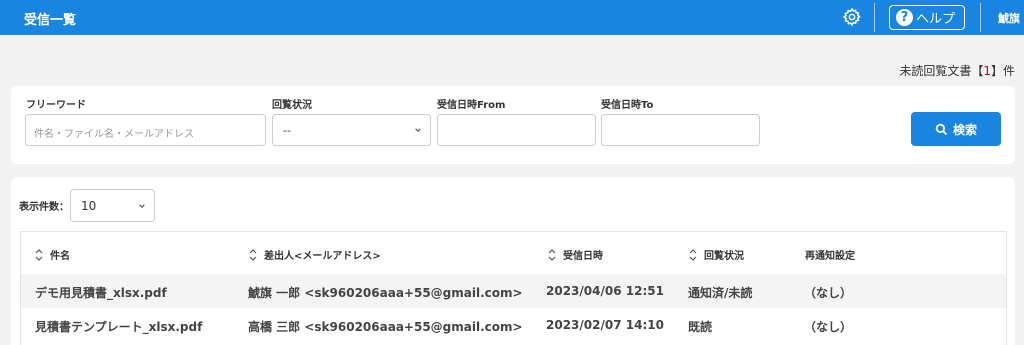 The height and width of the screenshot is (345, 1024). What do you see at coordinates (385, 327) in the screenshot?
I see `sender-cell: 高橋 三郎 <sk960206aaa+55@gmail.com>` at bounding box center [385, 327].